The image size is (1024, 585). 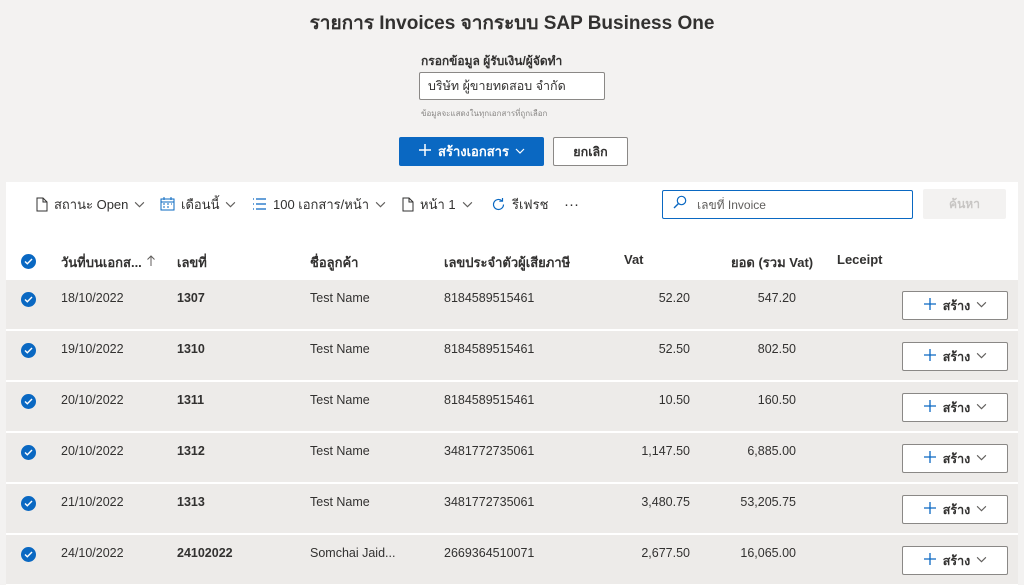 What do you see at coordinates (92, 502) in the screenshot?
I see `row-doc-date: 21/10/2022` at bounding box center [92, 502].